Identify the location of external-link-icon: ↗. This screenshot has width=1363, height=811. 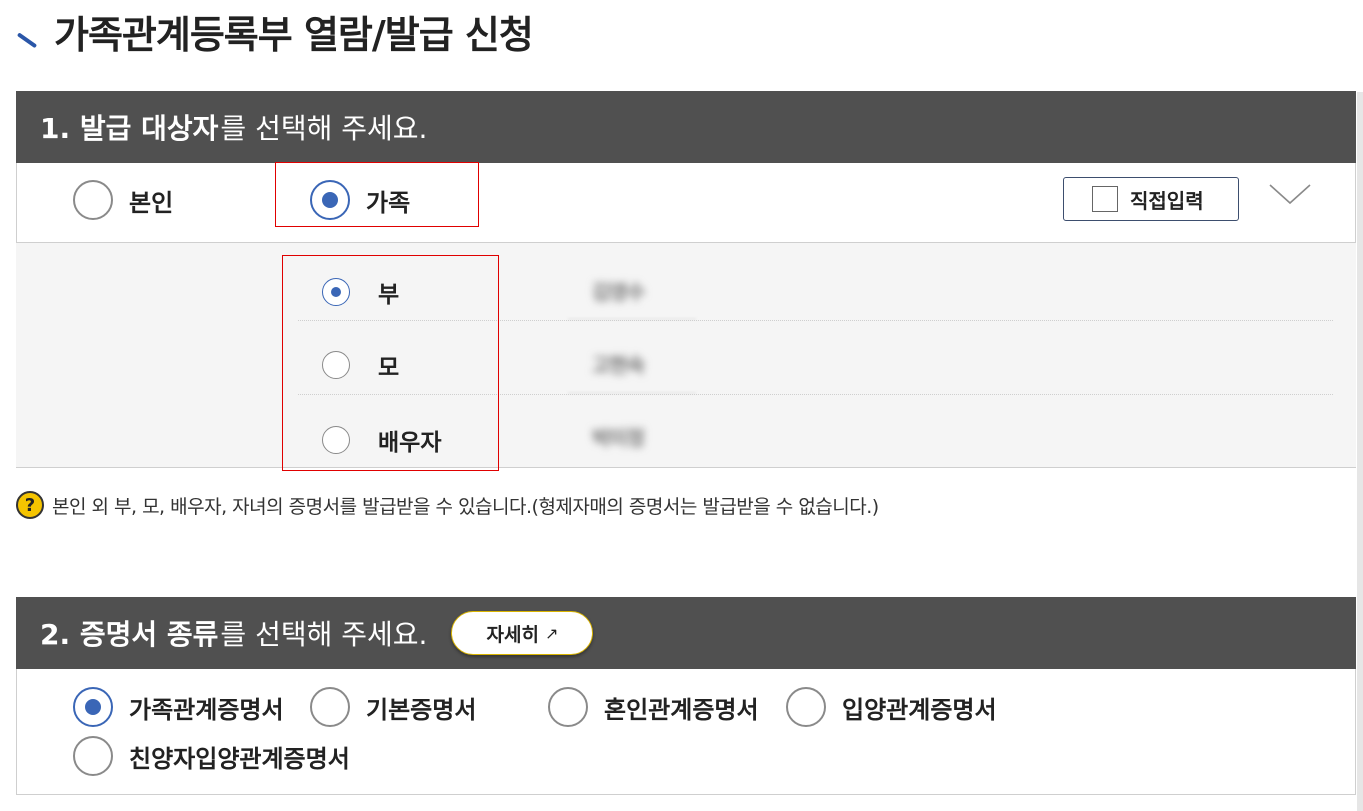
(551, 633).